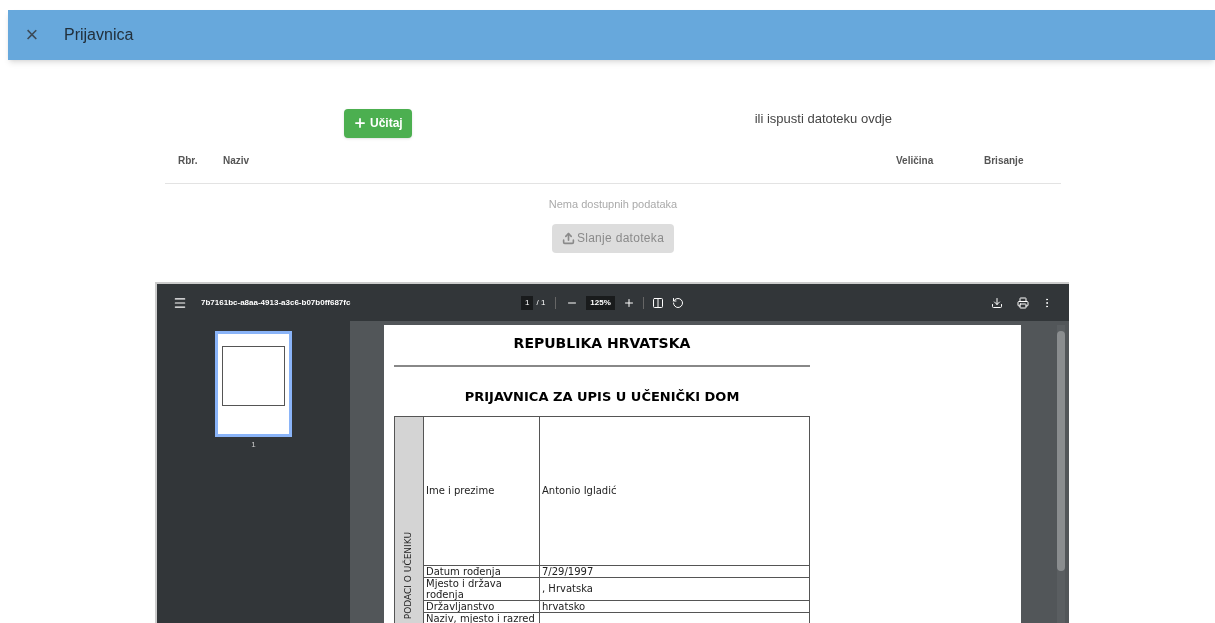 The width and height of the screenshot is (1215, 623). Describe the element at coordinates (482, 571) in the screenshot. I see `field-label: Datum rođenja` at that location.